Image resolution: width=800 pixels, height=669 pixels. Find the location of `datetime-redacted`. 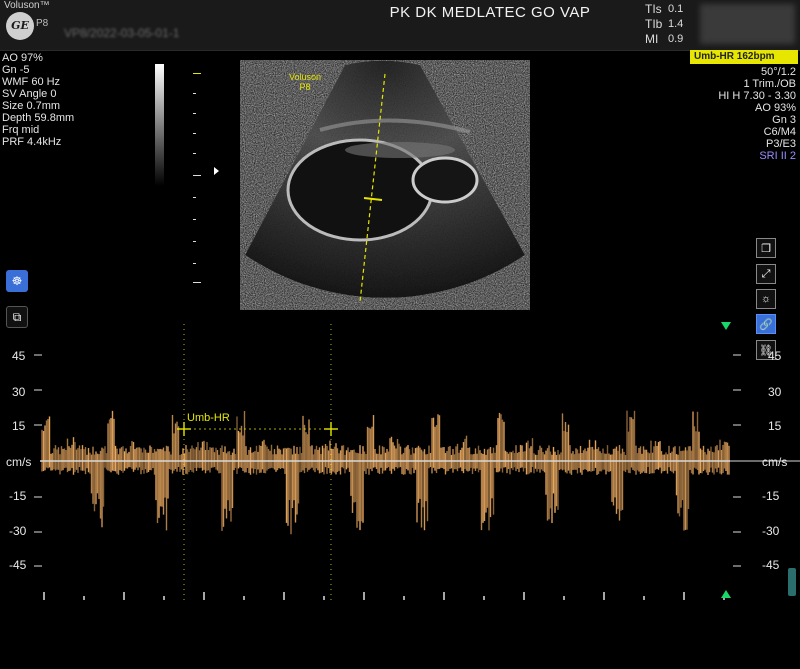

datetime-redacted is located at coordinates (747, 24).